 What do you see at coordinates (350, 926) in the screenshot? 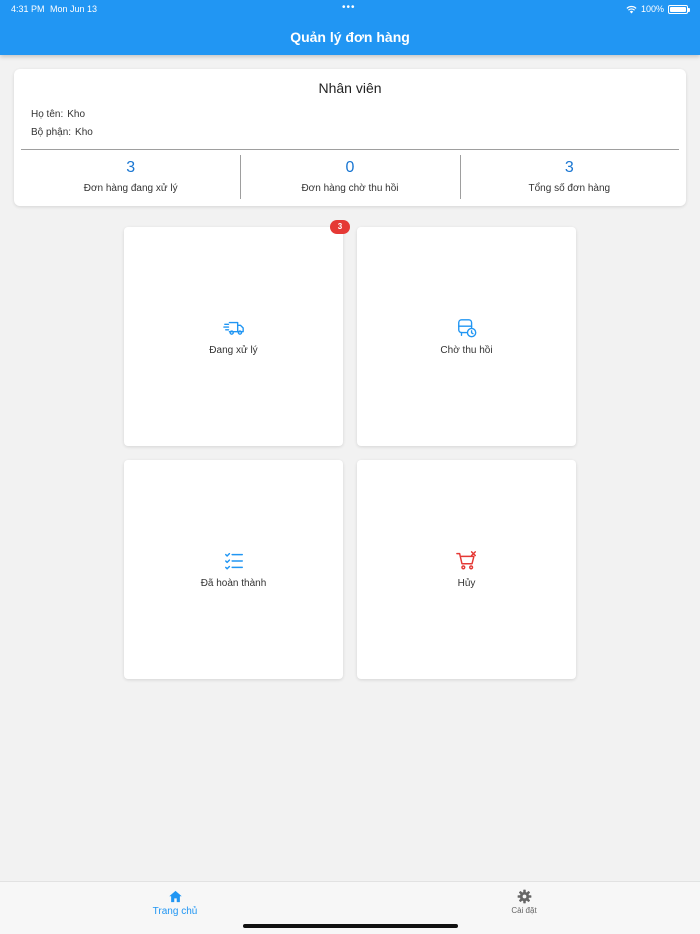
I see `home-indicator` at bounding box center [350, 926].